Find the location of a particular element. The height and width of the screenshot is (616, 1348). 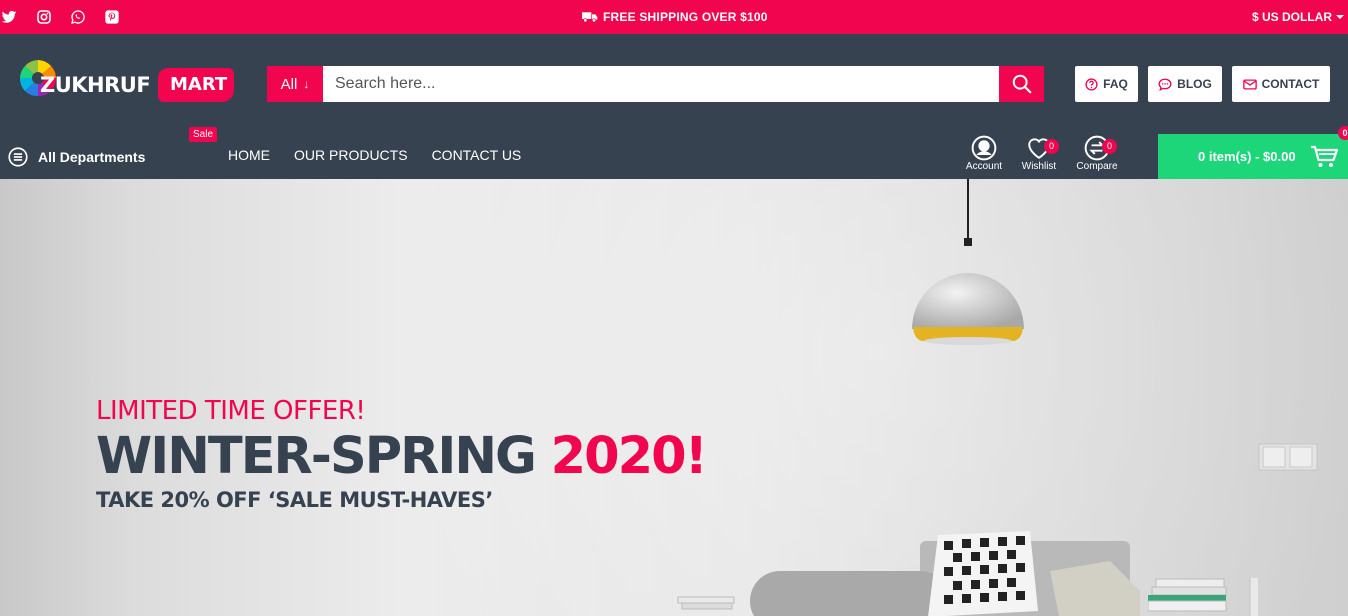

main-nav: HOME OUR PRODUCTS CONTACT US is located at coordinates (374, 155).